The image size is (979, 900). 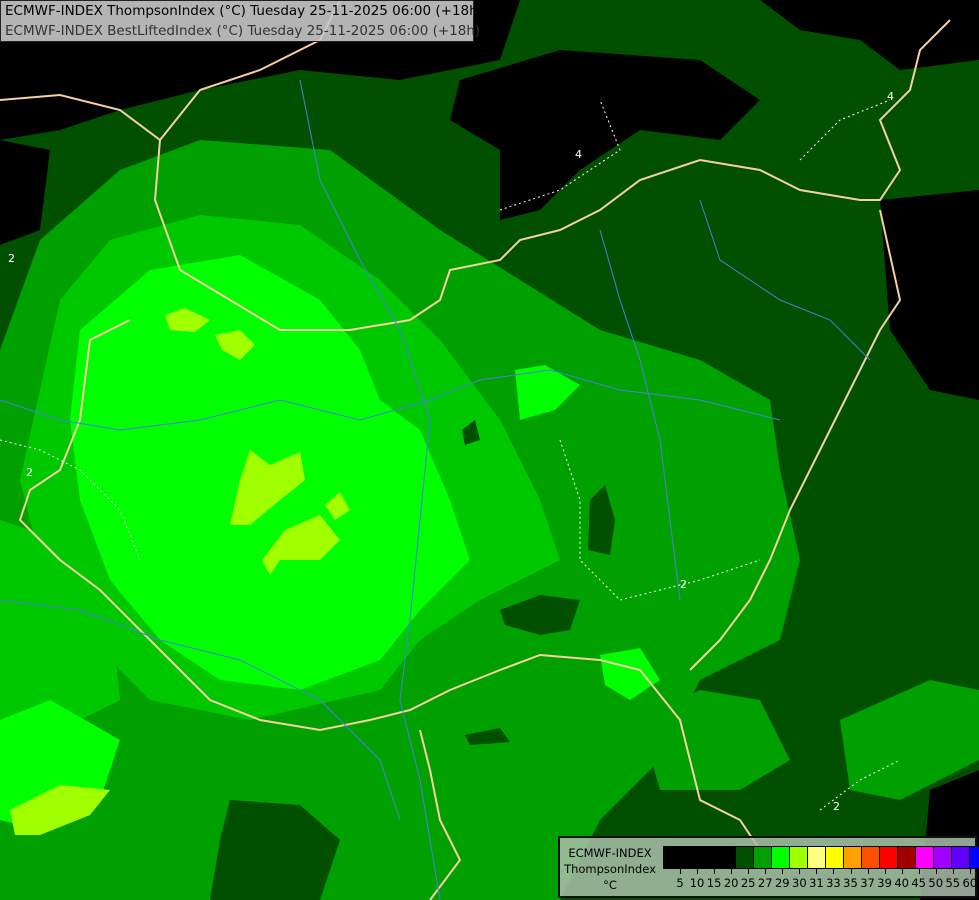 What do you see at coordinates (799, 883) in the screenshot?
I see `legend-tick-label: 30` at bounding box center [799, 883].